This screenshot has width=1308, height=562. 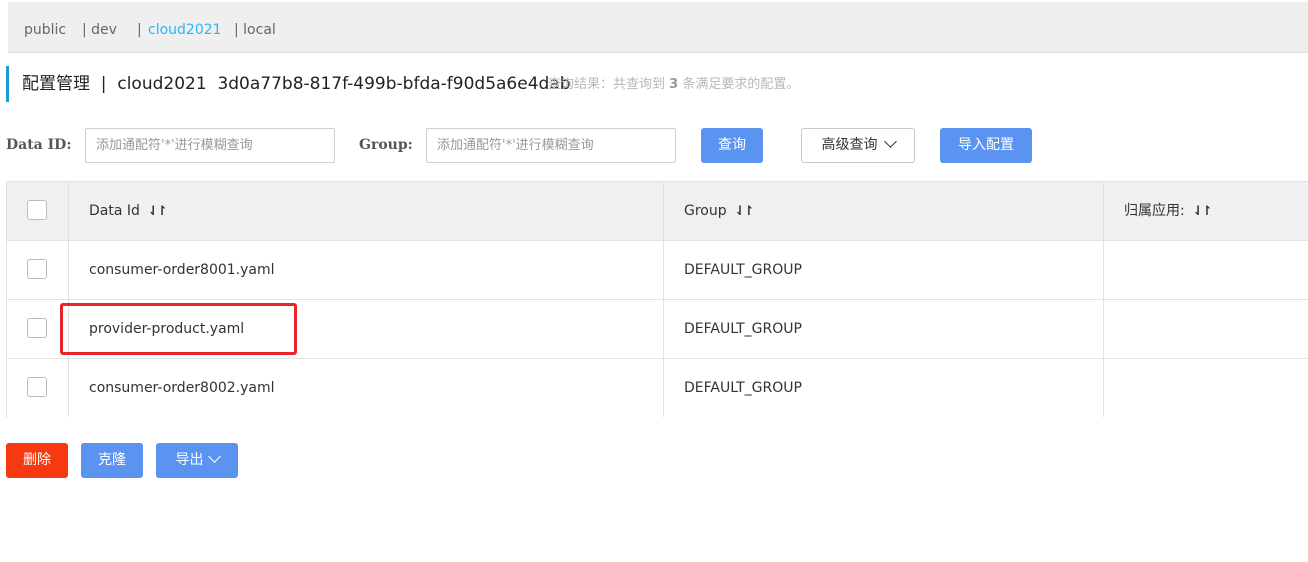 I want to click on result-prefix: 查询结果：共查询到, so click(x=609, y=84).